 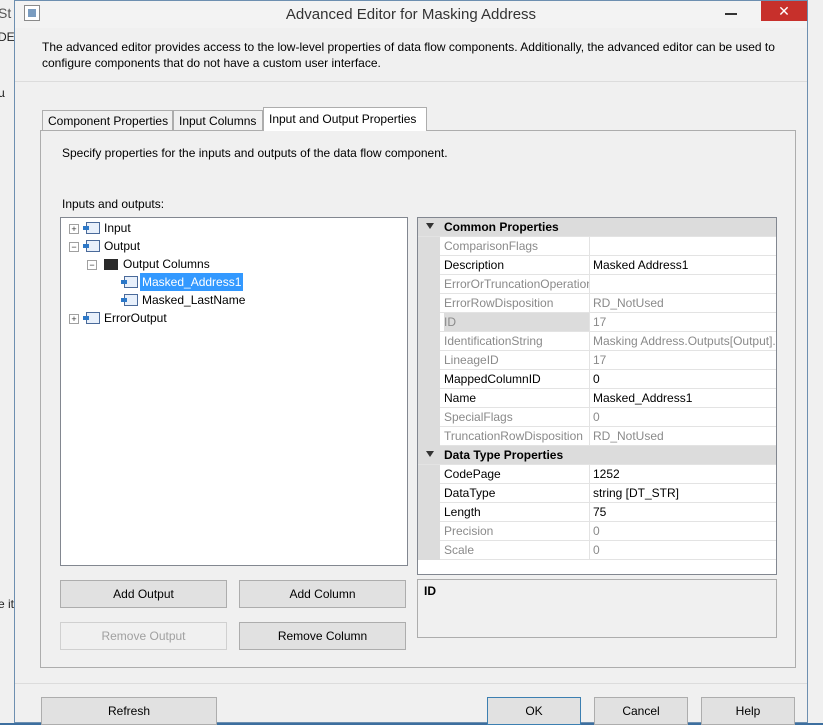 I want to click on property-name: DataType, so click(x=517, y=493).